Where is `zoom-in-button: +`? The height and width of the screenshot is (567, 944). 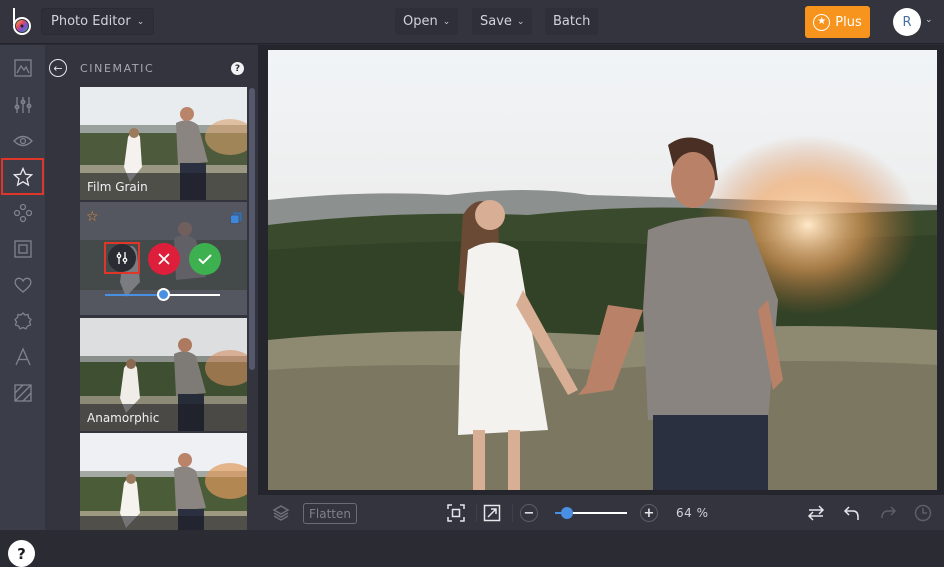 zoom-in-button: + is located at coordinates (649, 513).